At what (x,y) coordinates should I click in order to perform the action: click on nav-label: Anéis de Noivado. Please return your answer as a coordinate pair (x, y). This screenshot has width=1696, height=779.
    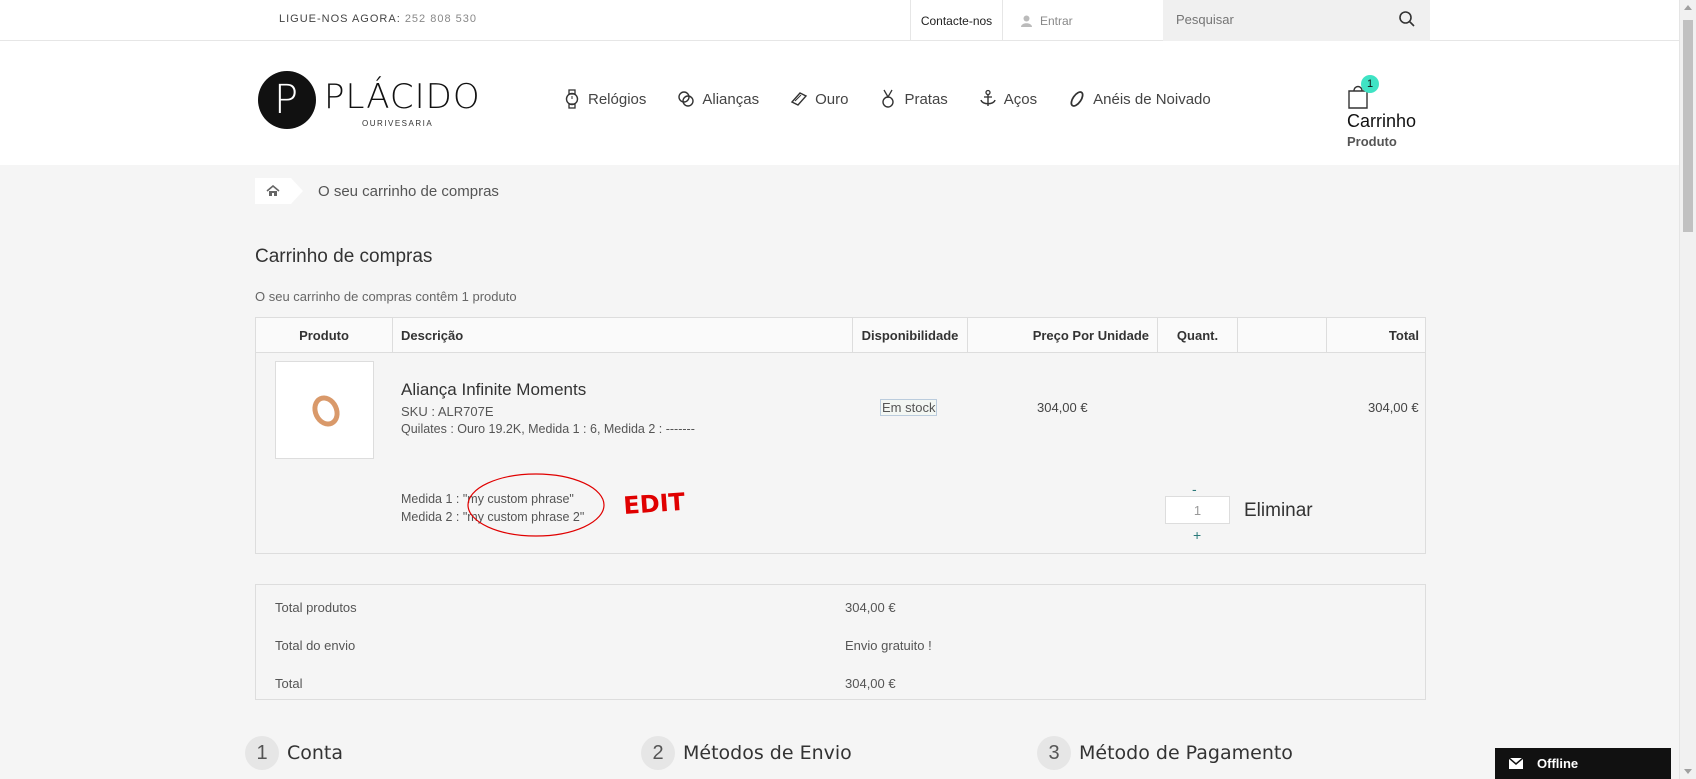
    Looking at the image, I should click on (1152, 99).